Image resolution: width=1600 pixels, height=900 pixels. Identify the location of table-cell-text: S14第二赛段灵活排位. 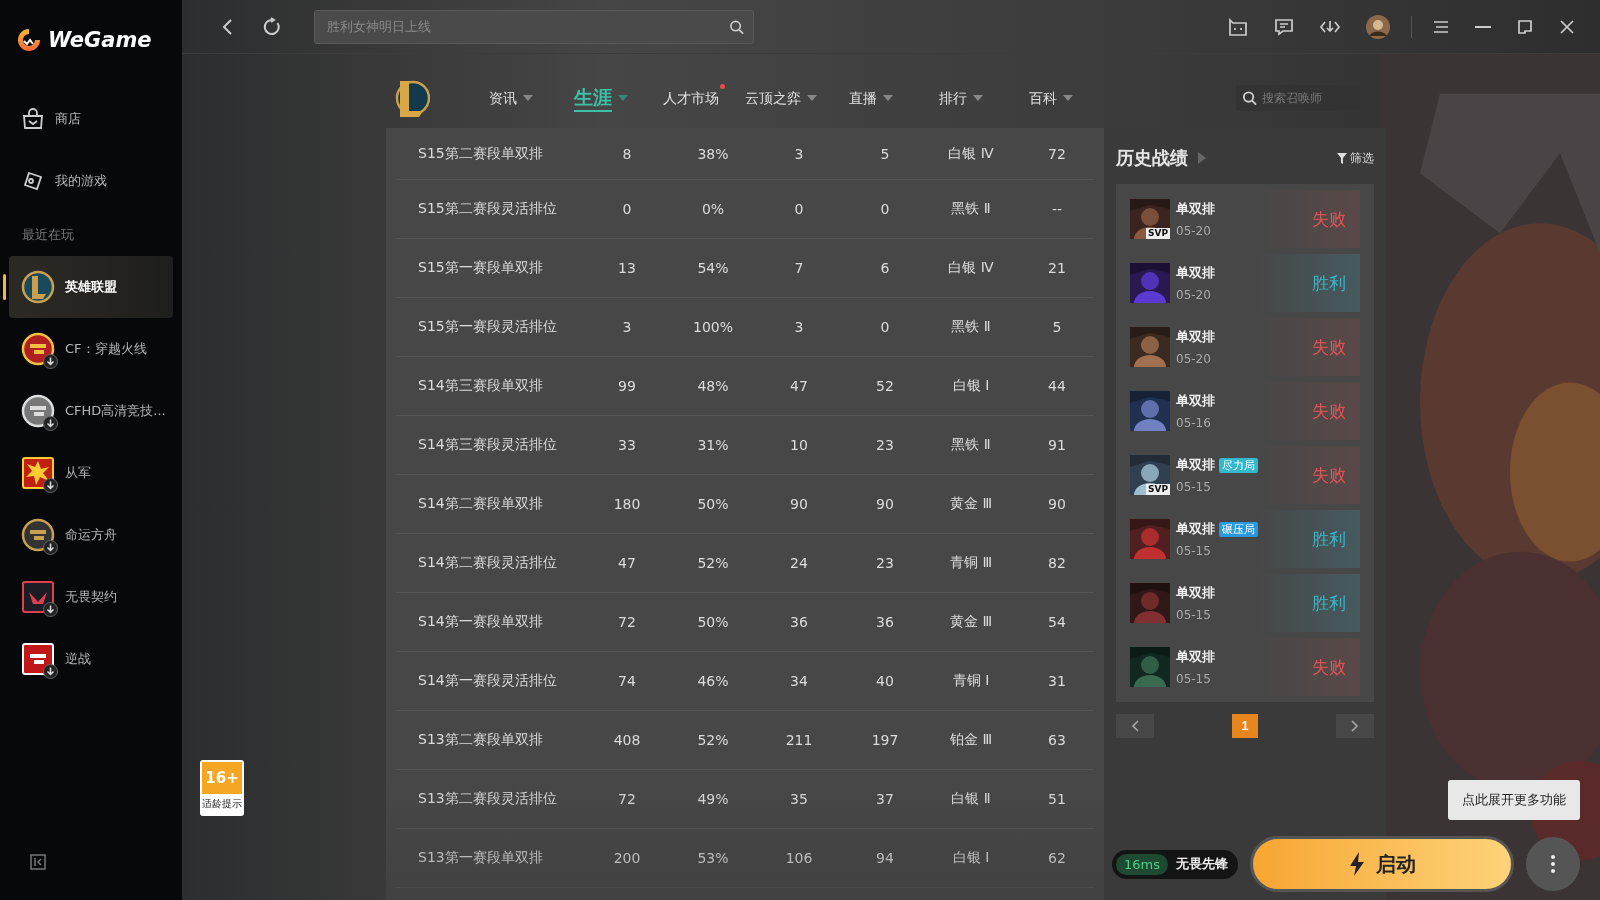
(487, 563).